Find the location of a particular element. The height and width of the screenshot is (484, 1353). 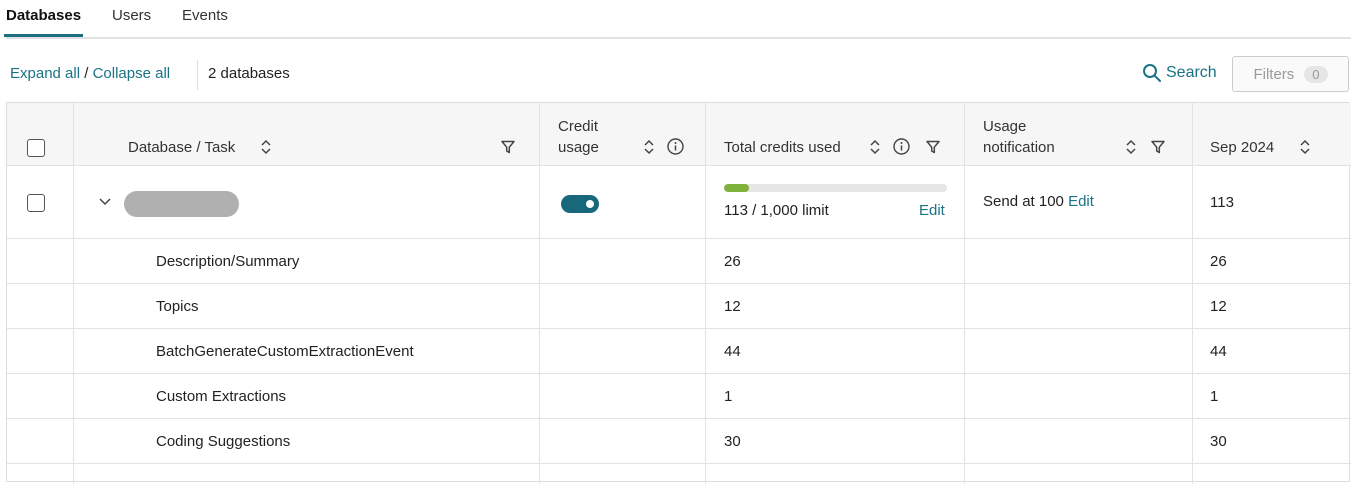

task-name: BatchGenerateCustomExtractionEvent is located at coordinates (285, 351).